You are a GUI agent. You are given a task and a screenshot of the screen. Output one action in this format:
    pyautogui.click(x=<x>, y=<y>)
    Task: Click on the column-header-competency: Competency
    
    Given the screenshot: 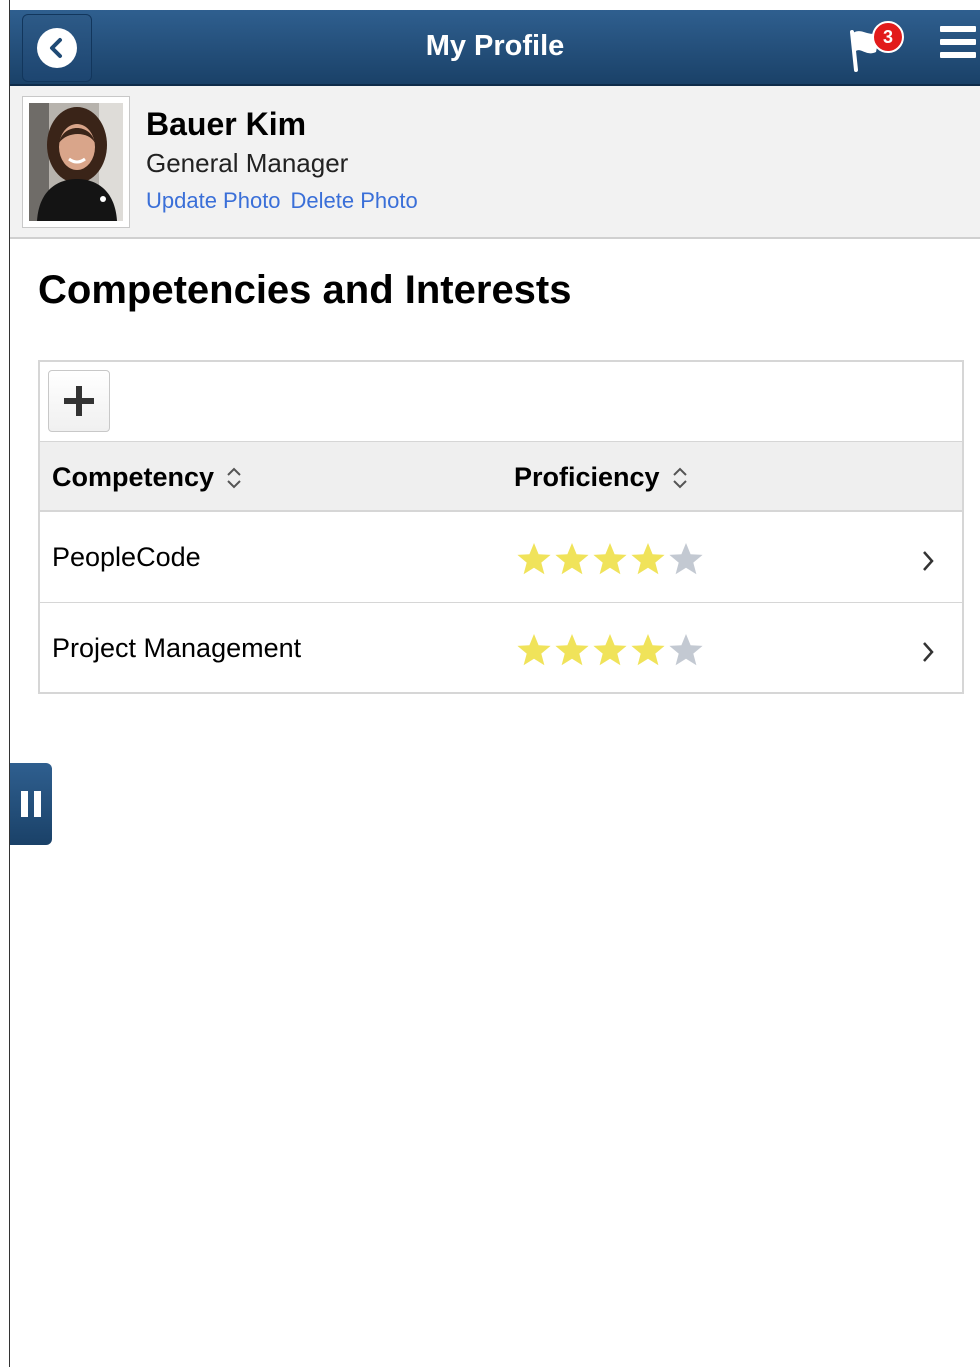 What is the action you would take?
    pyautogui.click(x=148, y=477)
    